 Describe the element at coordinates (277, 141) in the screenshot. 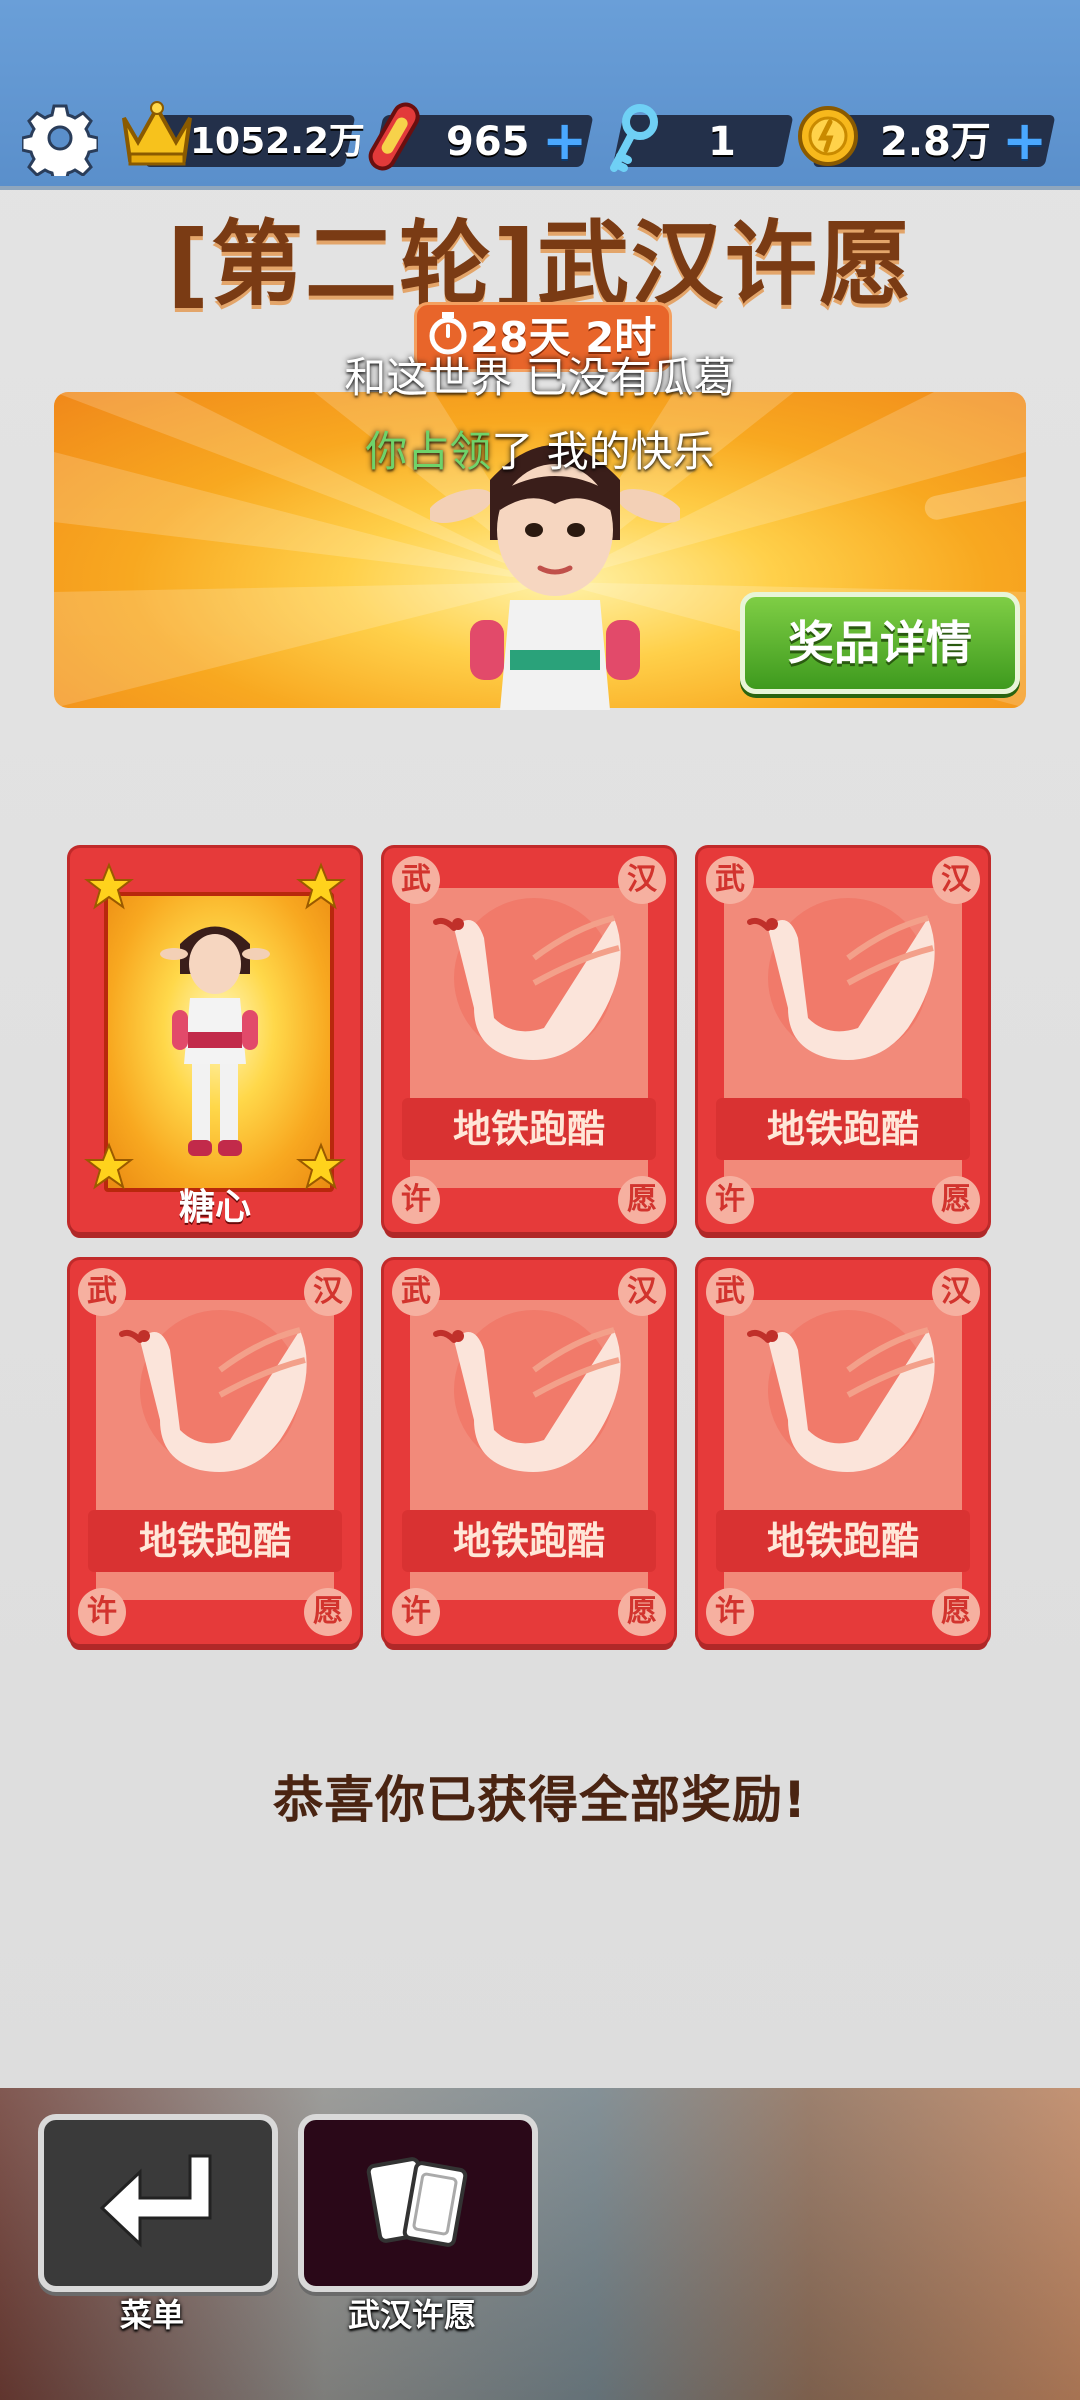

I see `crowns-value: 1052.2万` at that location.